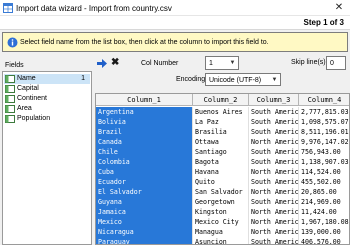 The height and width of the screenshot is (245, 350). I want to click on table-cell: Asuncion, so click(221, 240).